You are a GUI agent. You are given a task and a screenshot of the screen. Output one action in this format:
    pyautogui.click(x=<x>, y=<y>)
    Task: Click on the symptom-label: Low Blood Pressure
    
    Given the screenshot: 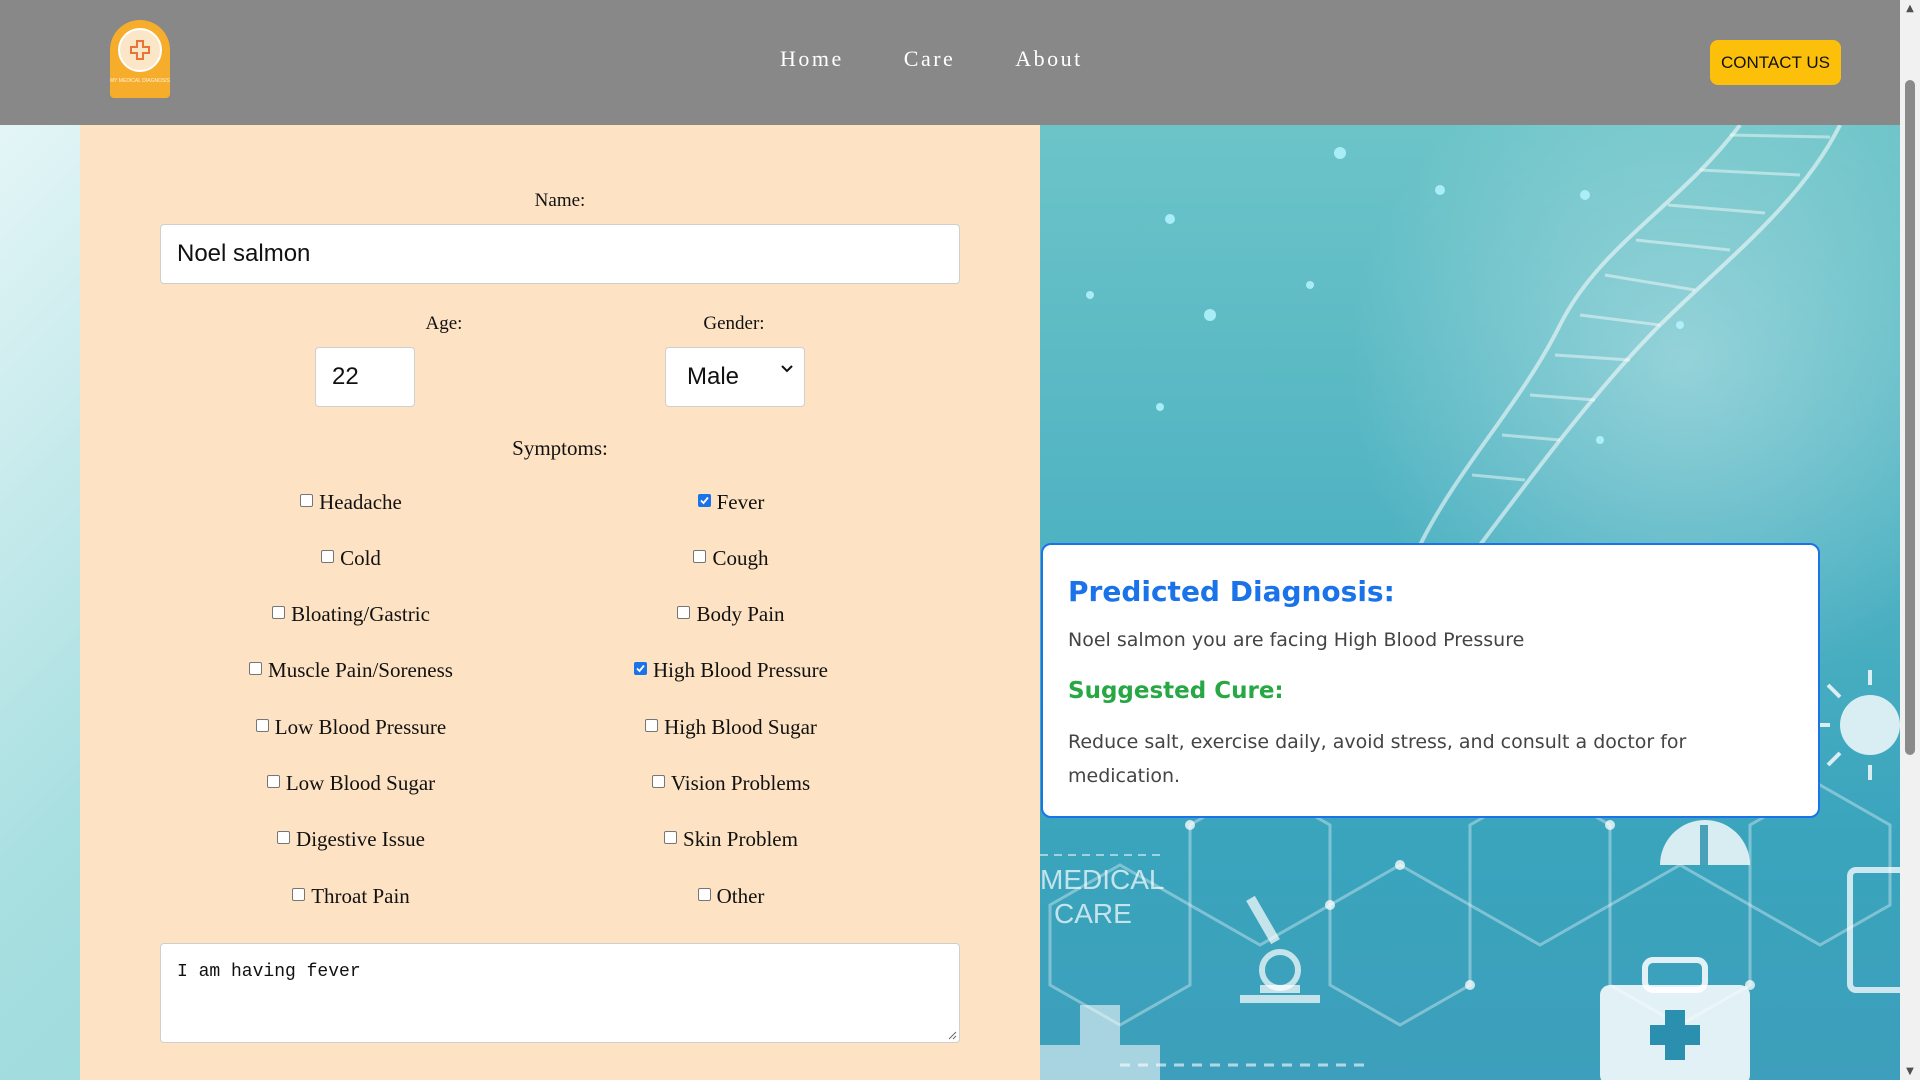 What is the action you would take?
    pyautogui.click(x=360, y=726)
    